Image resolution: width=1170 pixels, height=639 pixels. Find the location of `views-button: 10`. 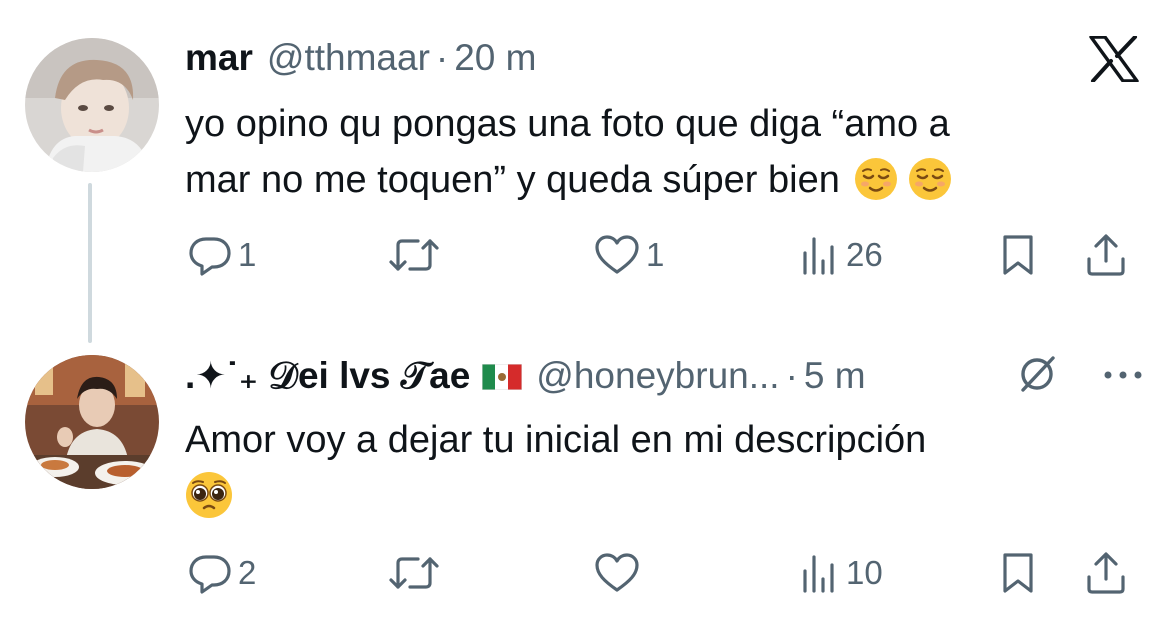

views-button: 10 is located at coordinates (841, 573).